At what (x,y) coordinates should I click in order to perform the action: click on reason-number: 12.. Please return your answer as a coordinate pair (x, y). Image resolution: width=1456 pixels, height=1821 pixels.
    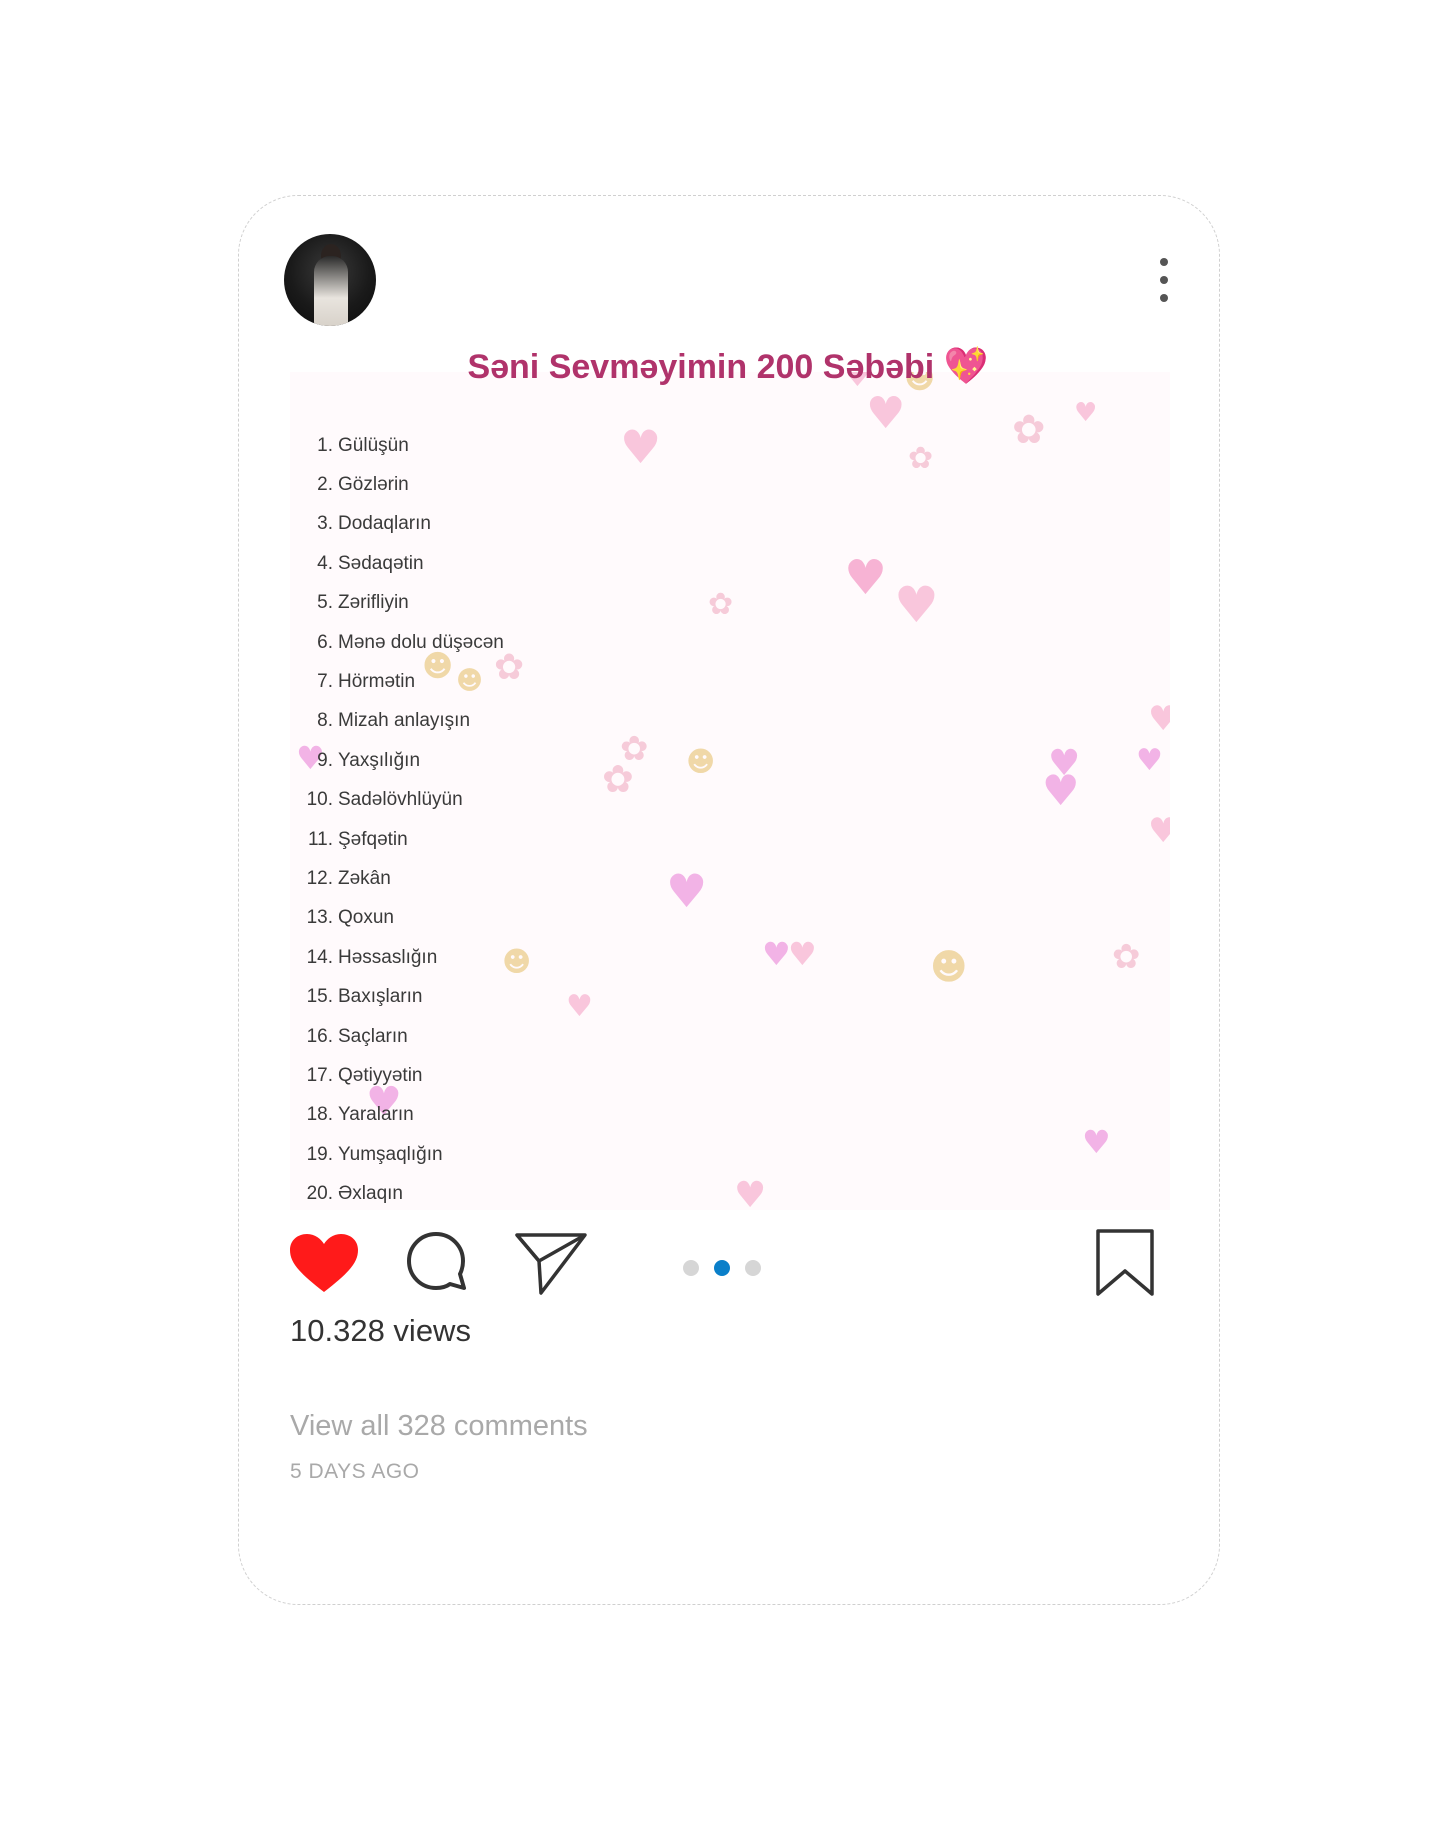
    Looking at the image, I should click on (319, 878).